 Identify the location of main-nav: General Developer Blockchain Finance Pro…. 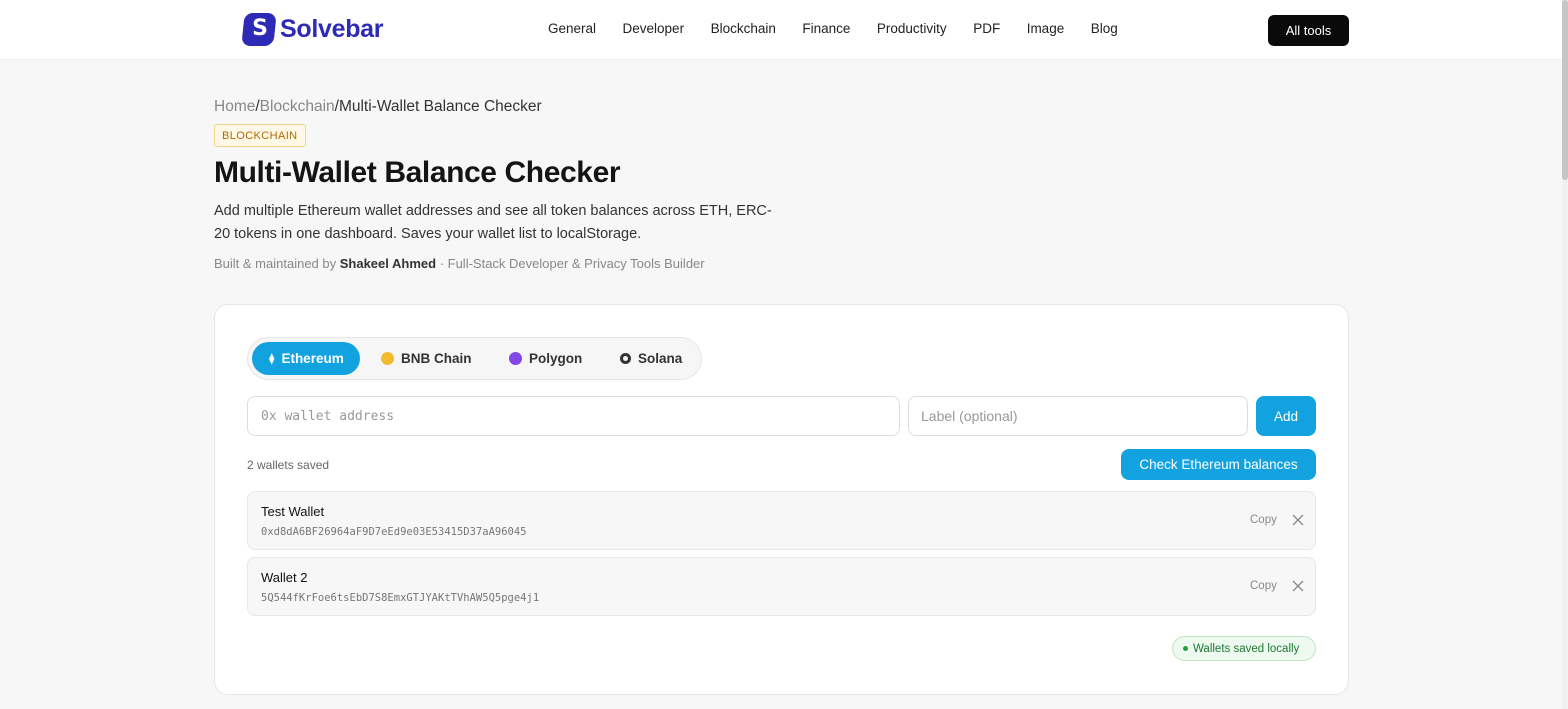
(846, 28).